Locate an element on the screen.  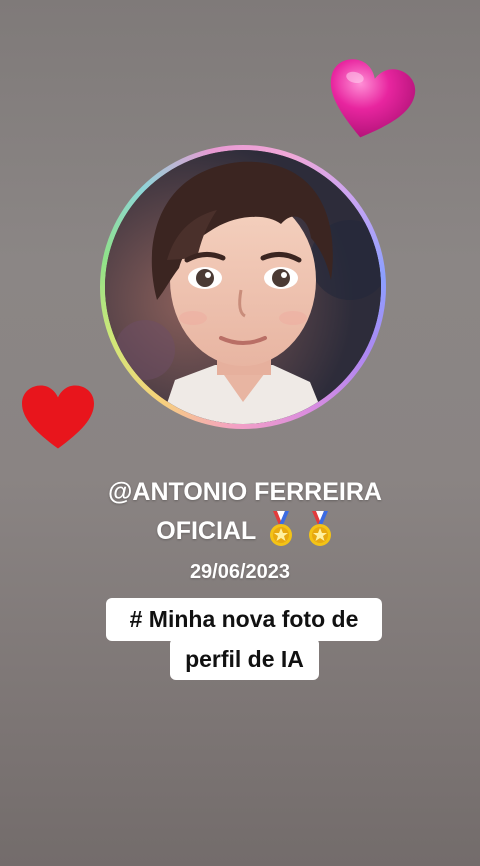
profile-username: @ANTONIO FERREIRA OFICIAL is located at coordinates (245, 512).